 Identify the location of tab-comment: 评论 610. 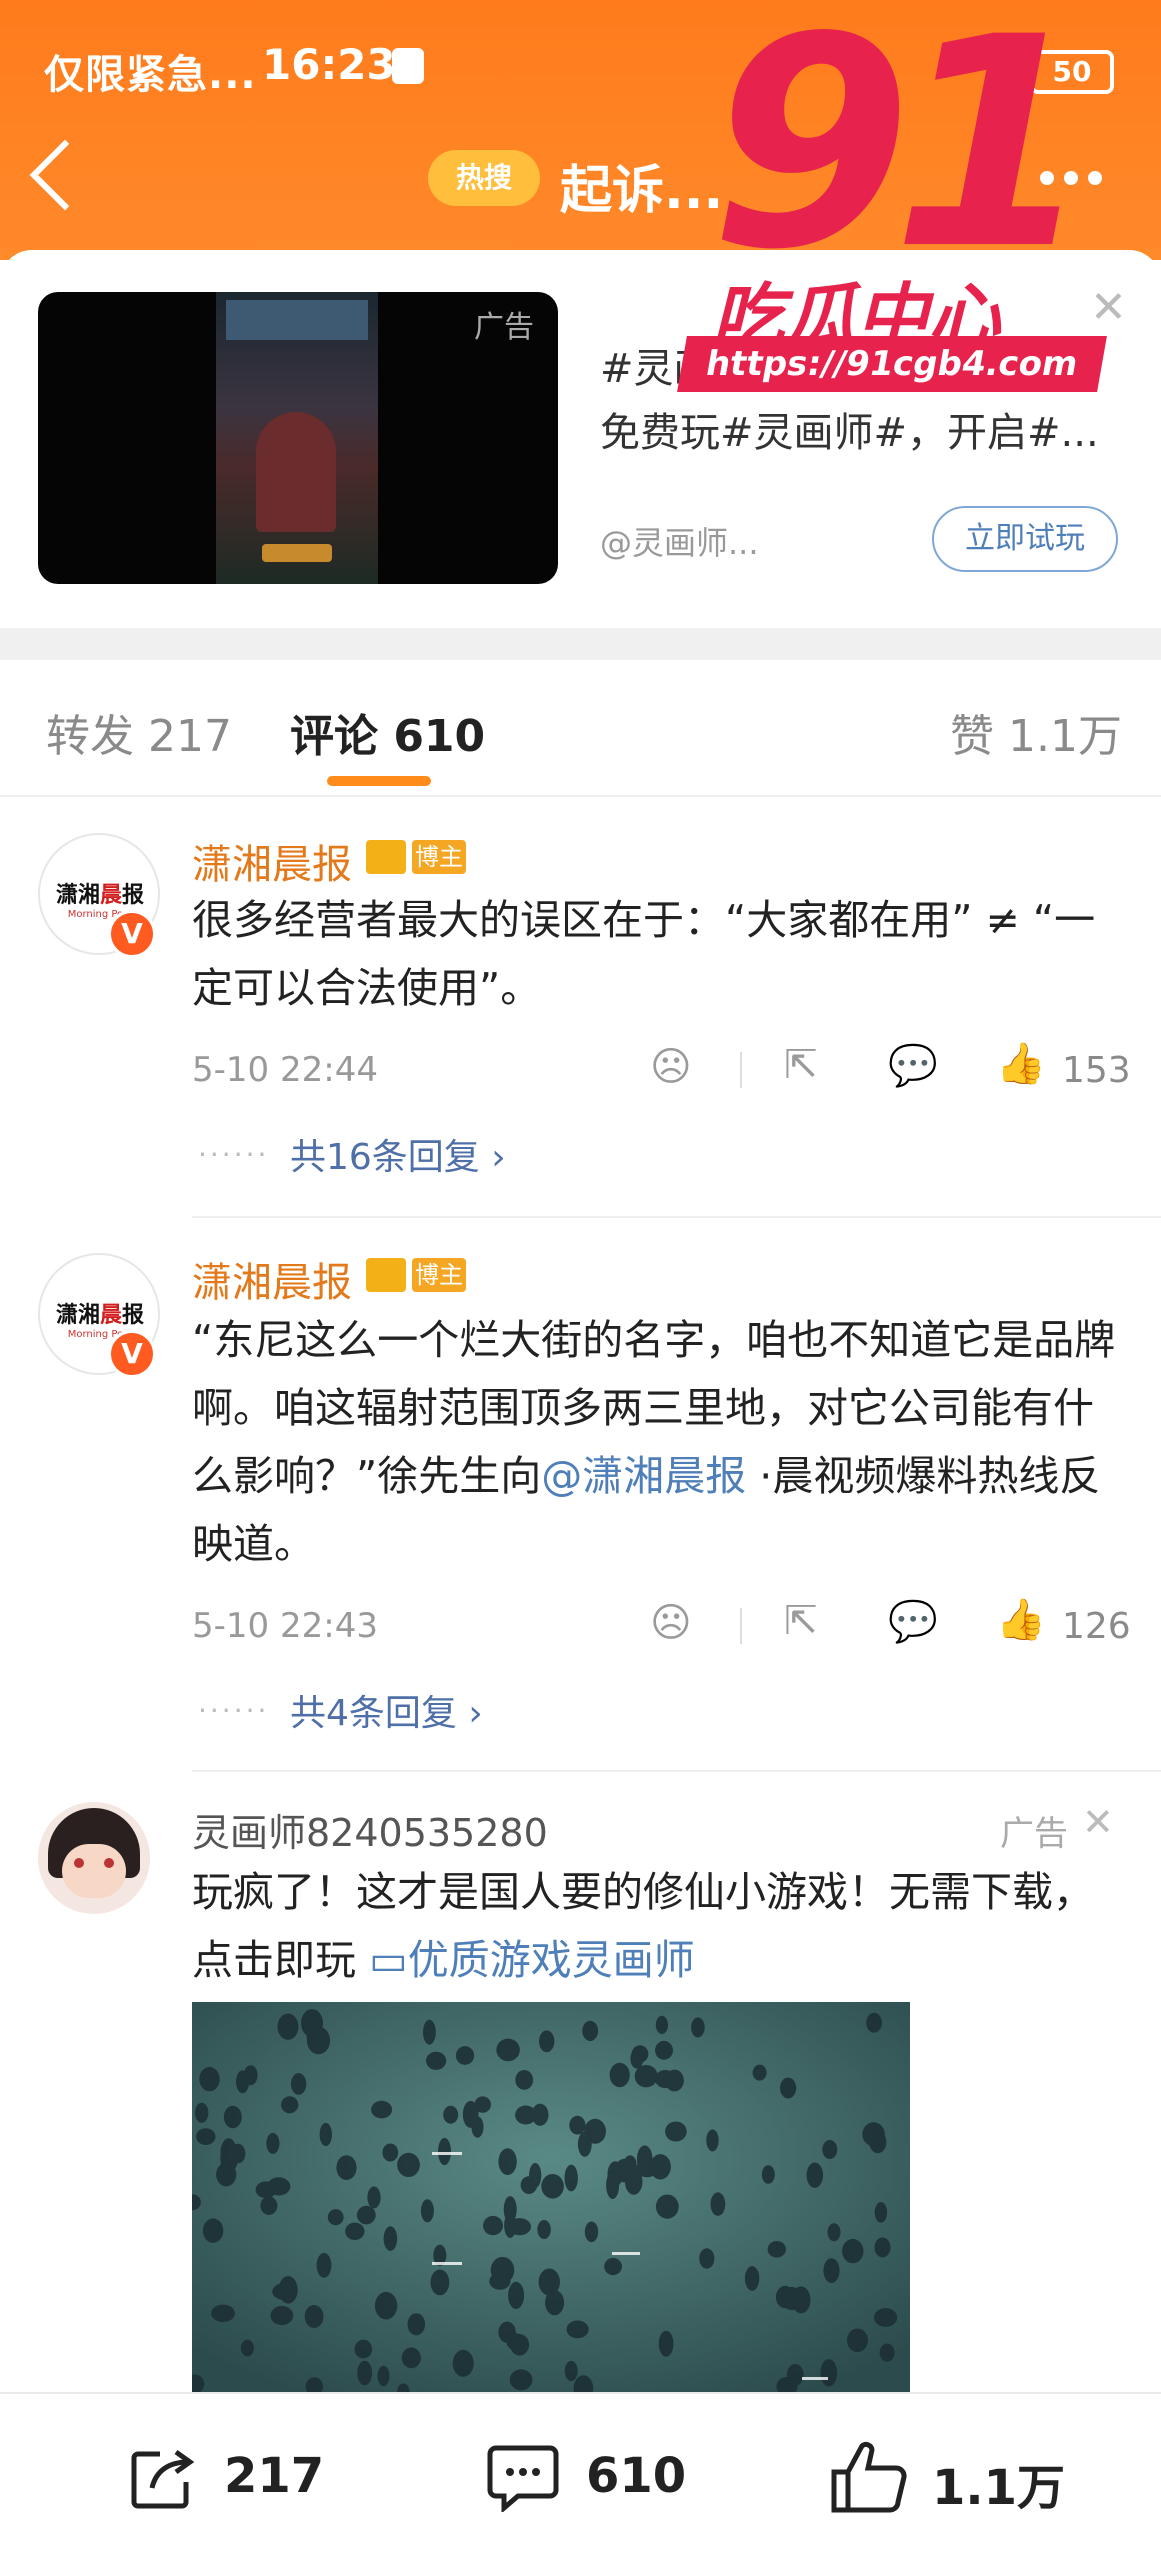
(387, 732).